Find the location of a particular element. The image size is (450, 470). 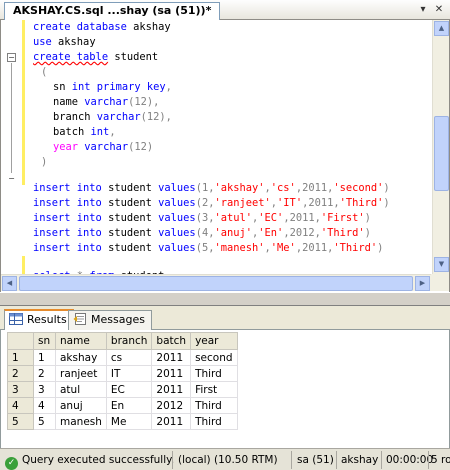

status-login: sa (51) is located at coordinates (315, 460).